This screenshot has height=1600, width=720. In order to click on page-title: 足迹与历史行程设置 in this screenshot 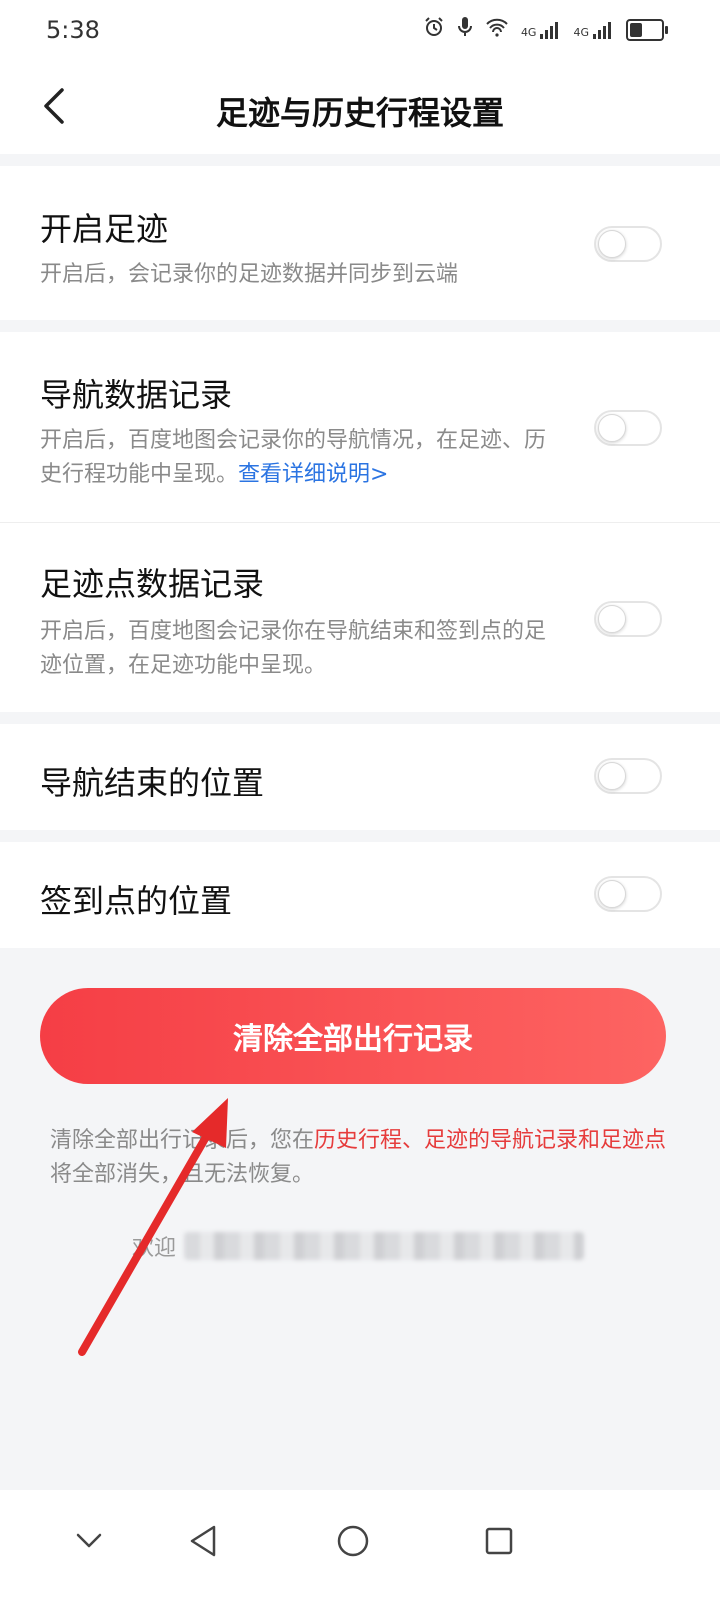, I will do `click(359, 113)`.